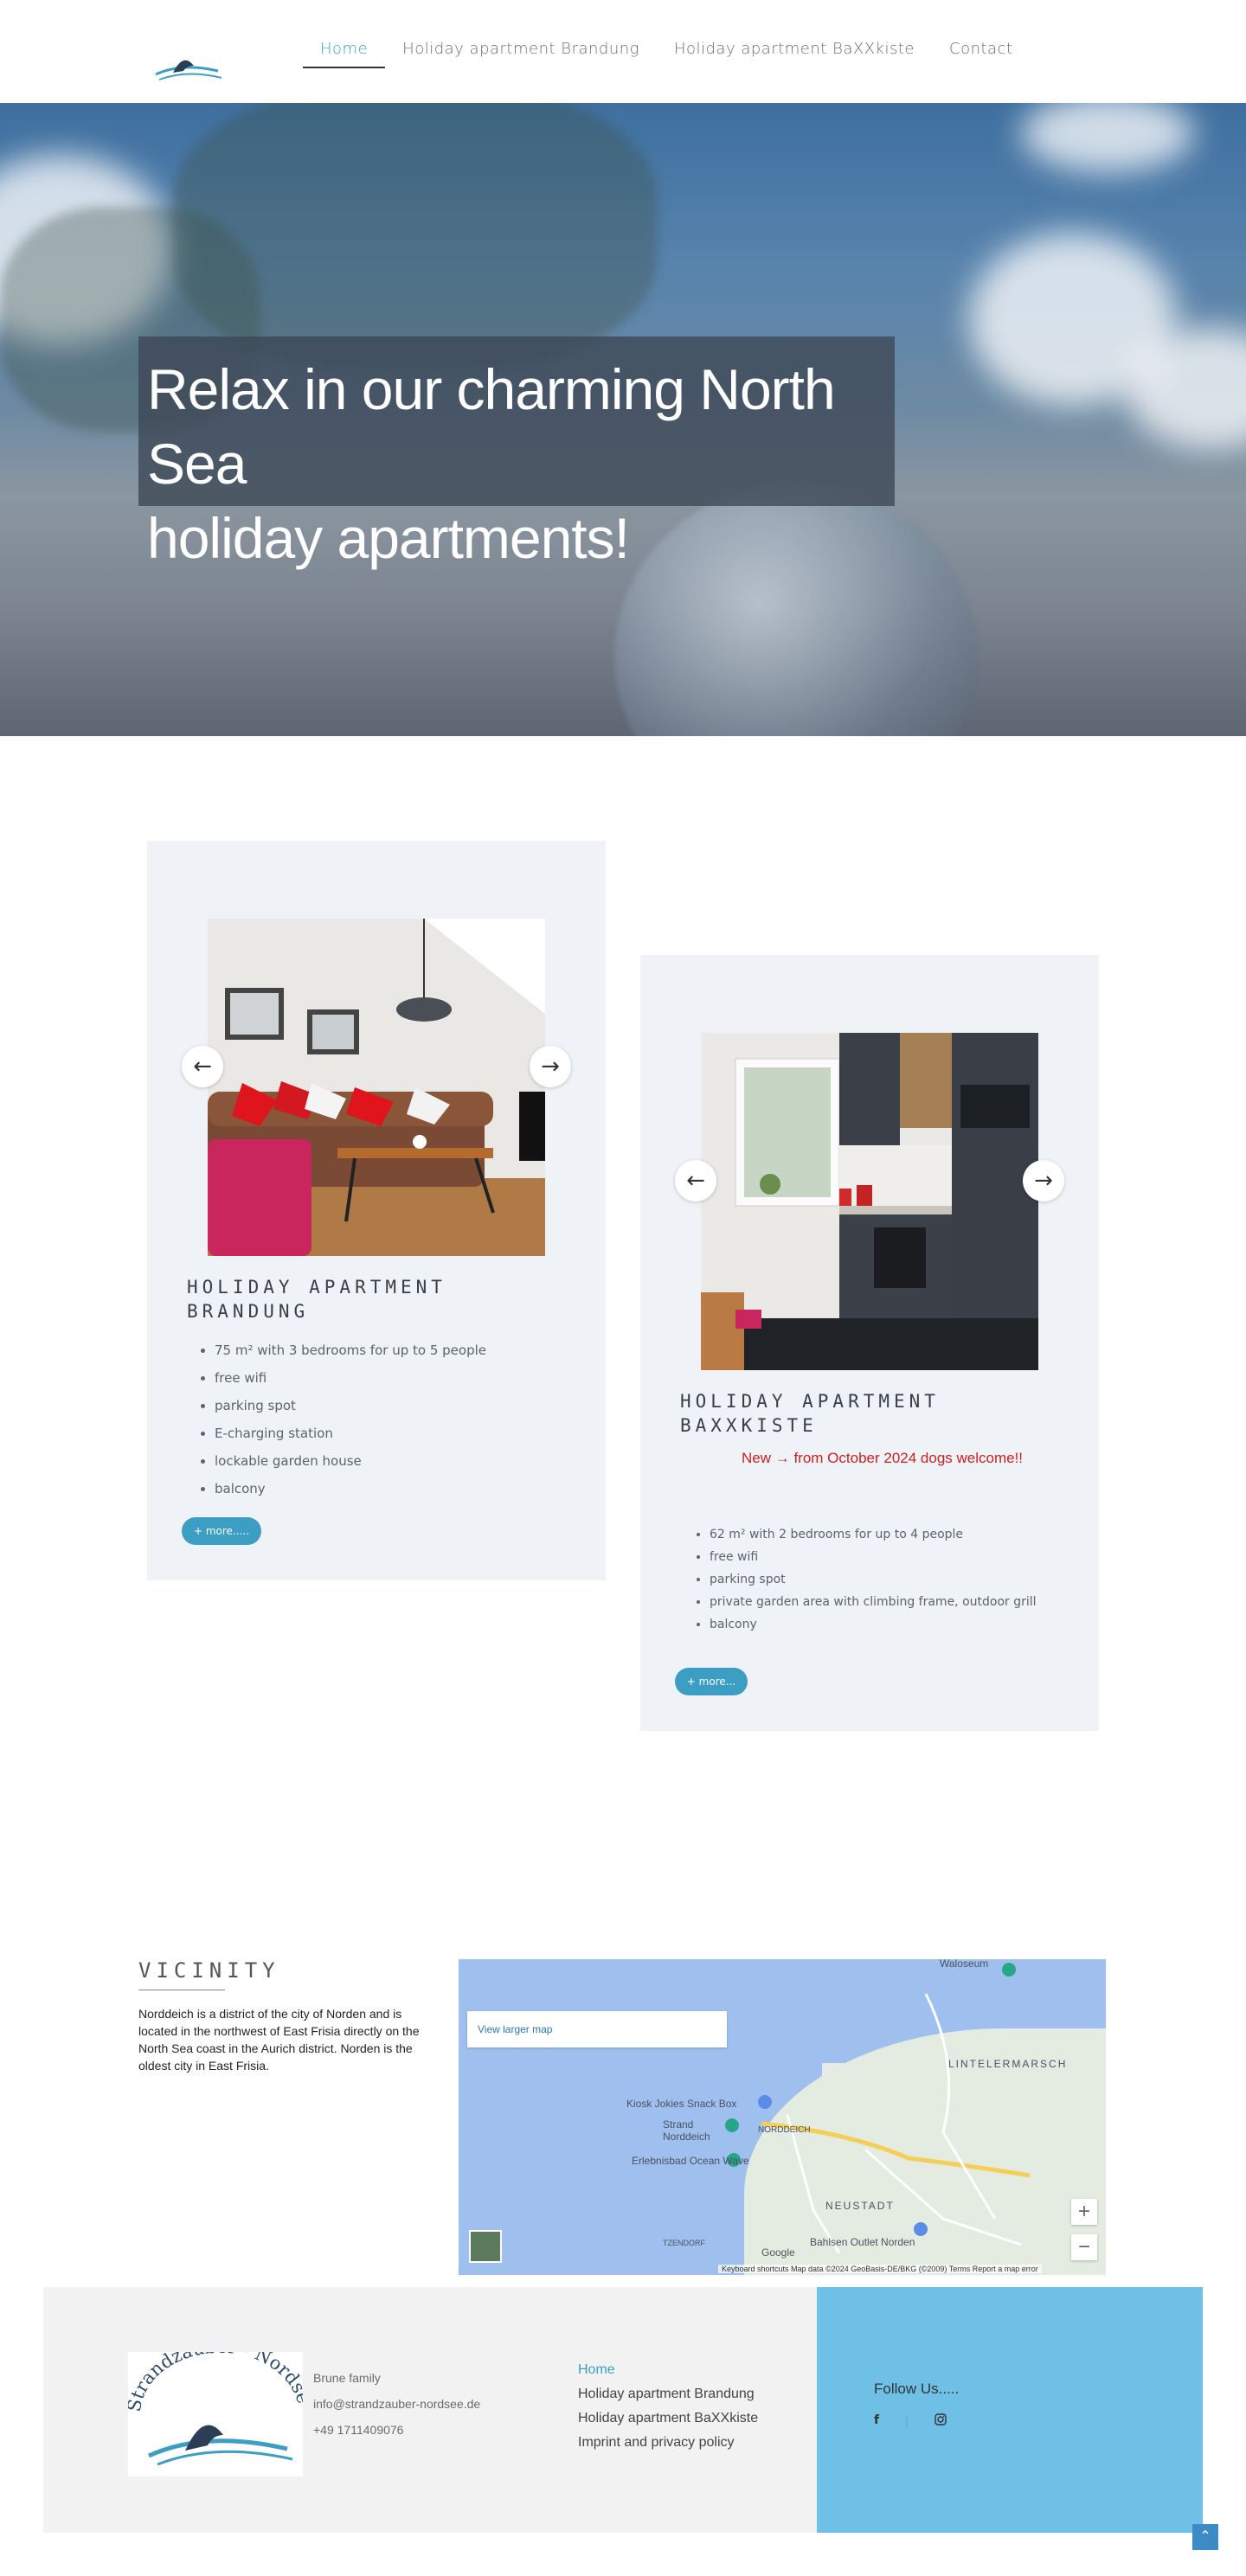  I want to click on svg-text: Strandzauber - Nordsee, so click(215, 2382).